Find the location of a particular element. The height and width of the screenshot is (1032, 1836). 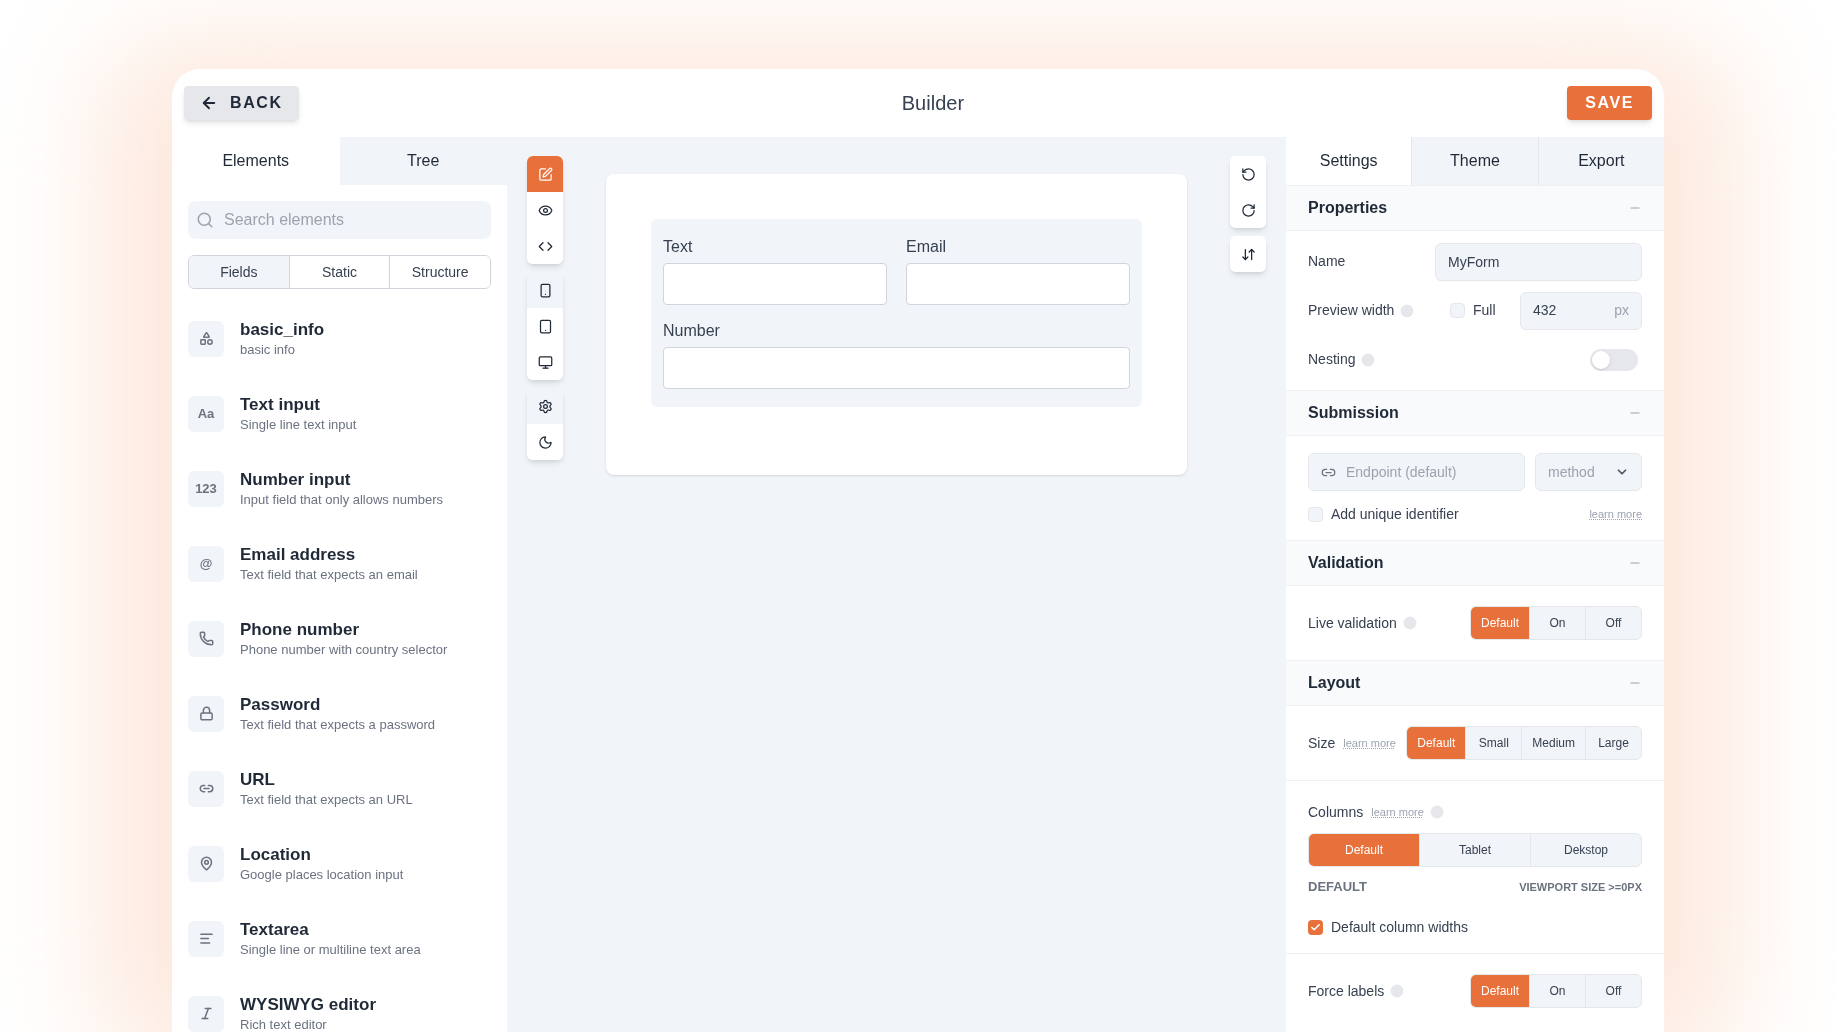

phone-button is located at coordinates (545, 290).